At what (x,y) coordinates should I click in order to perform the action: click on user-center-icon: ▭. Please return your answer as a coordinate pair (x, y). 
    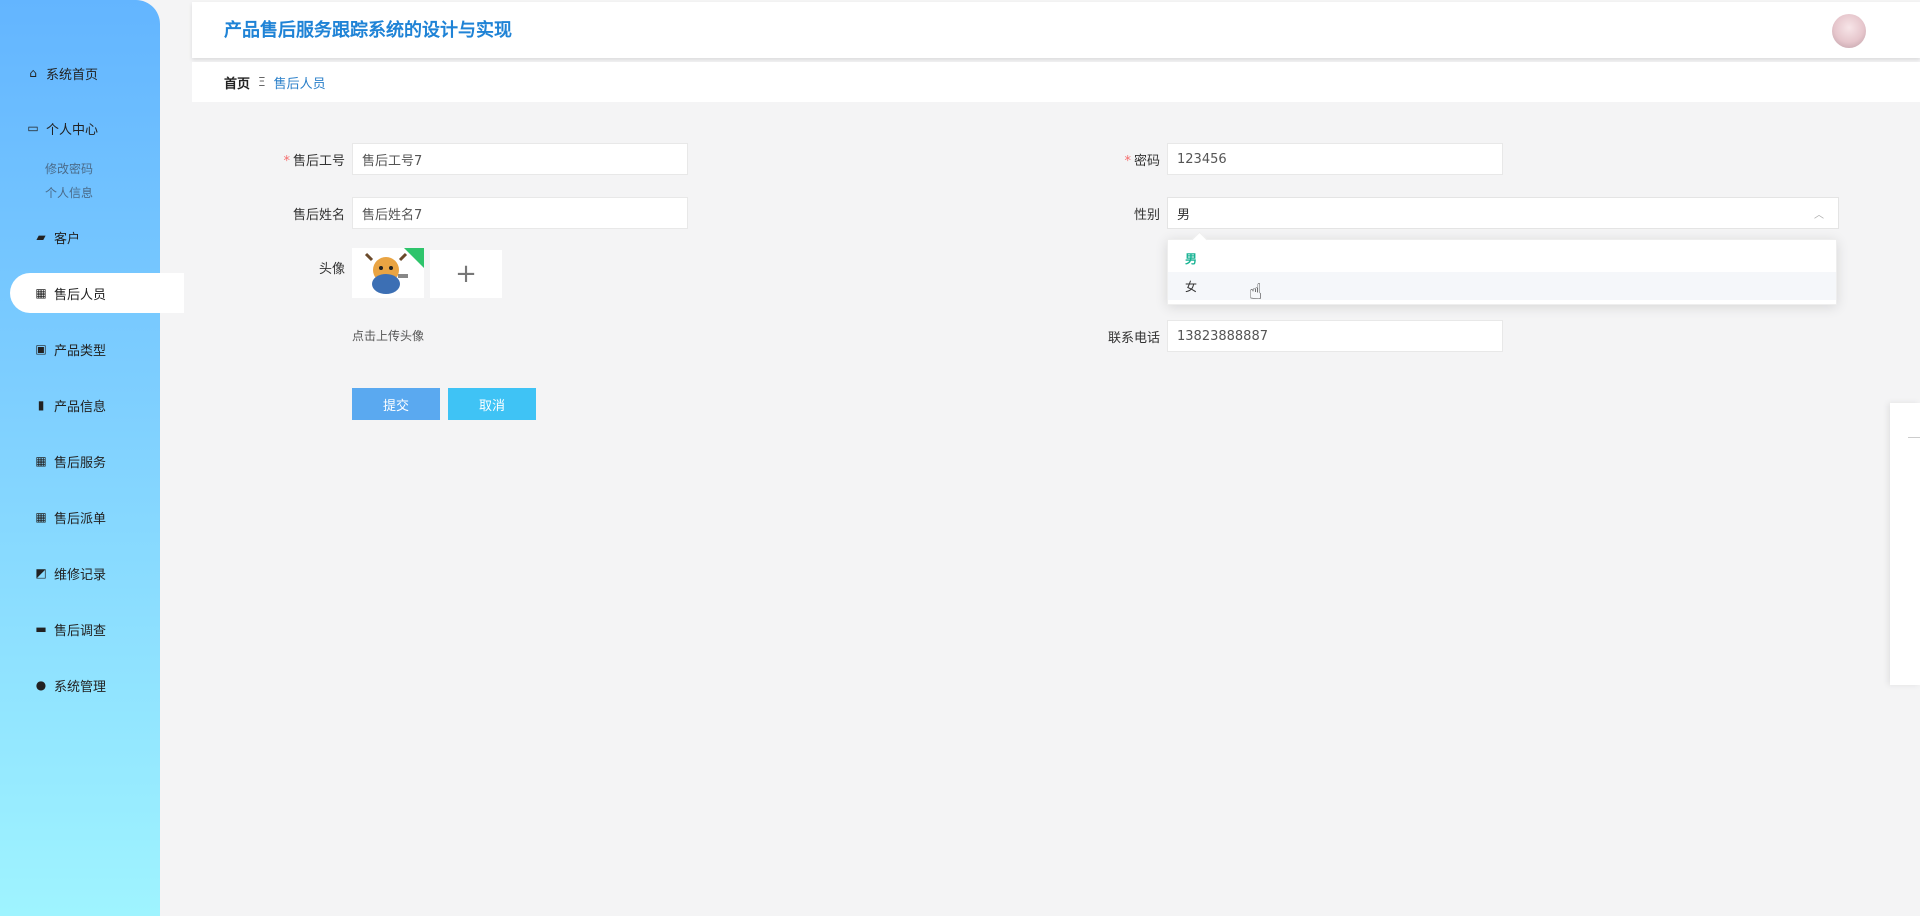
    Looking at the image, I should click on (33, 128).